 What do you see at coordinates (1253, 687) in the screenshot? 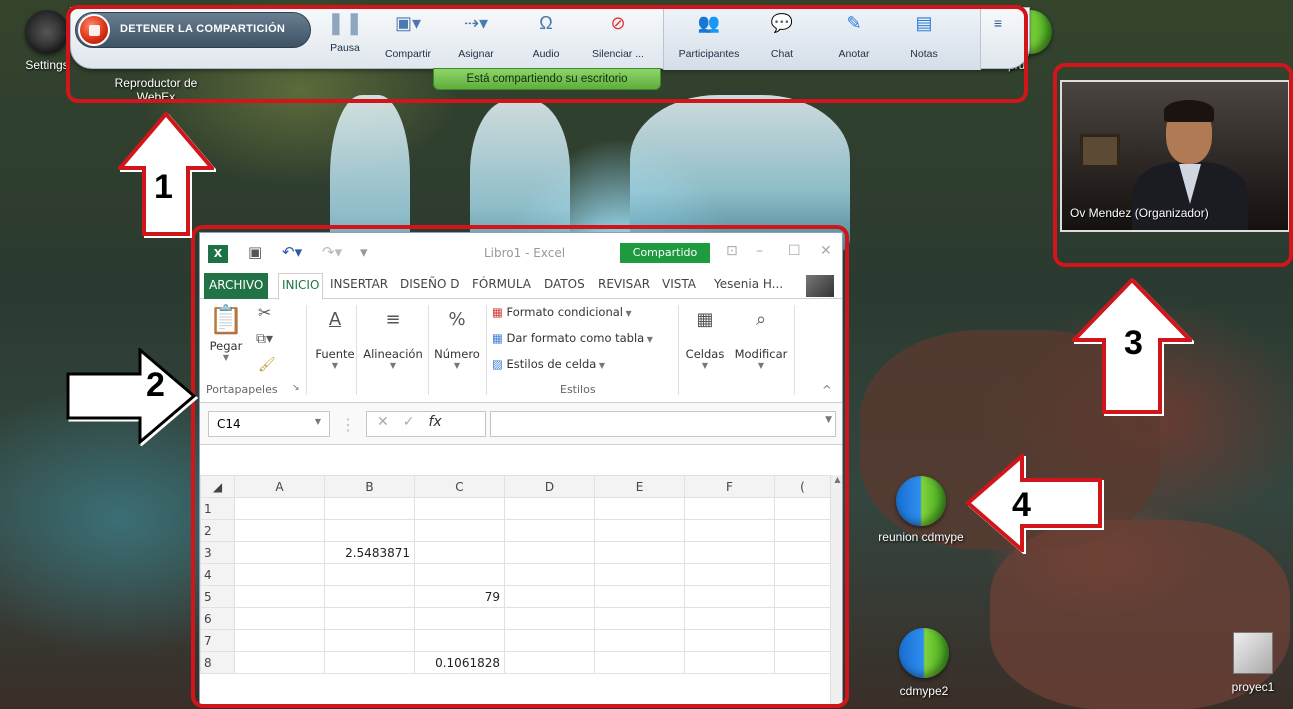
I see `desktop-icon-label: proyec1` at bounding box center [1253, 687].